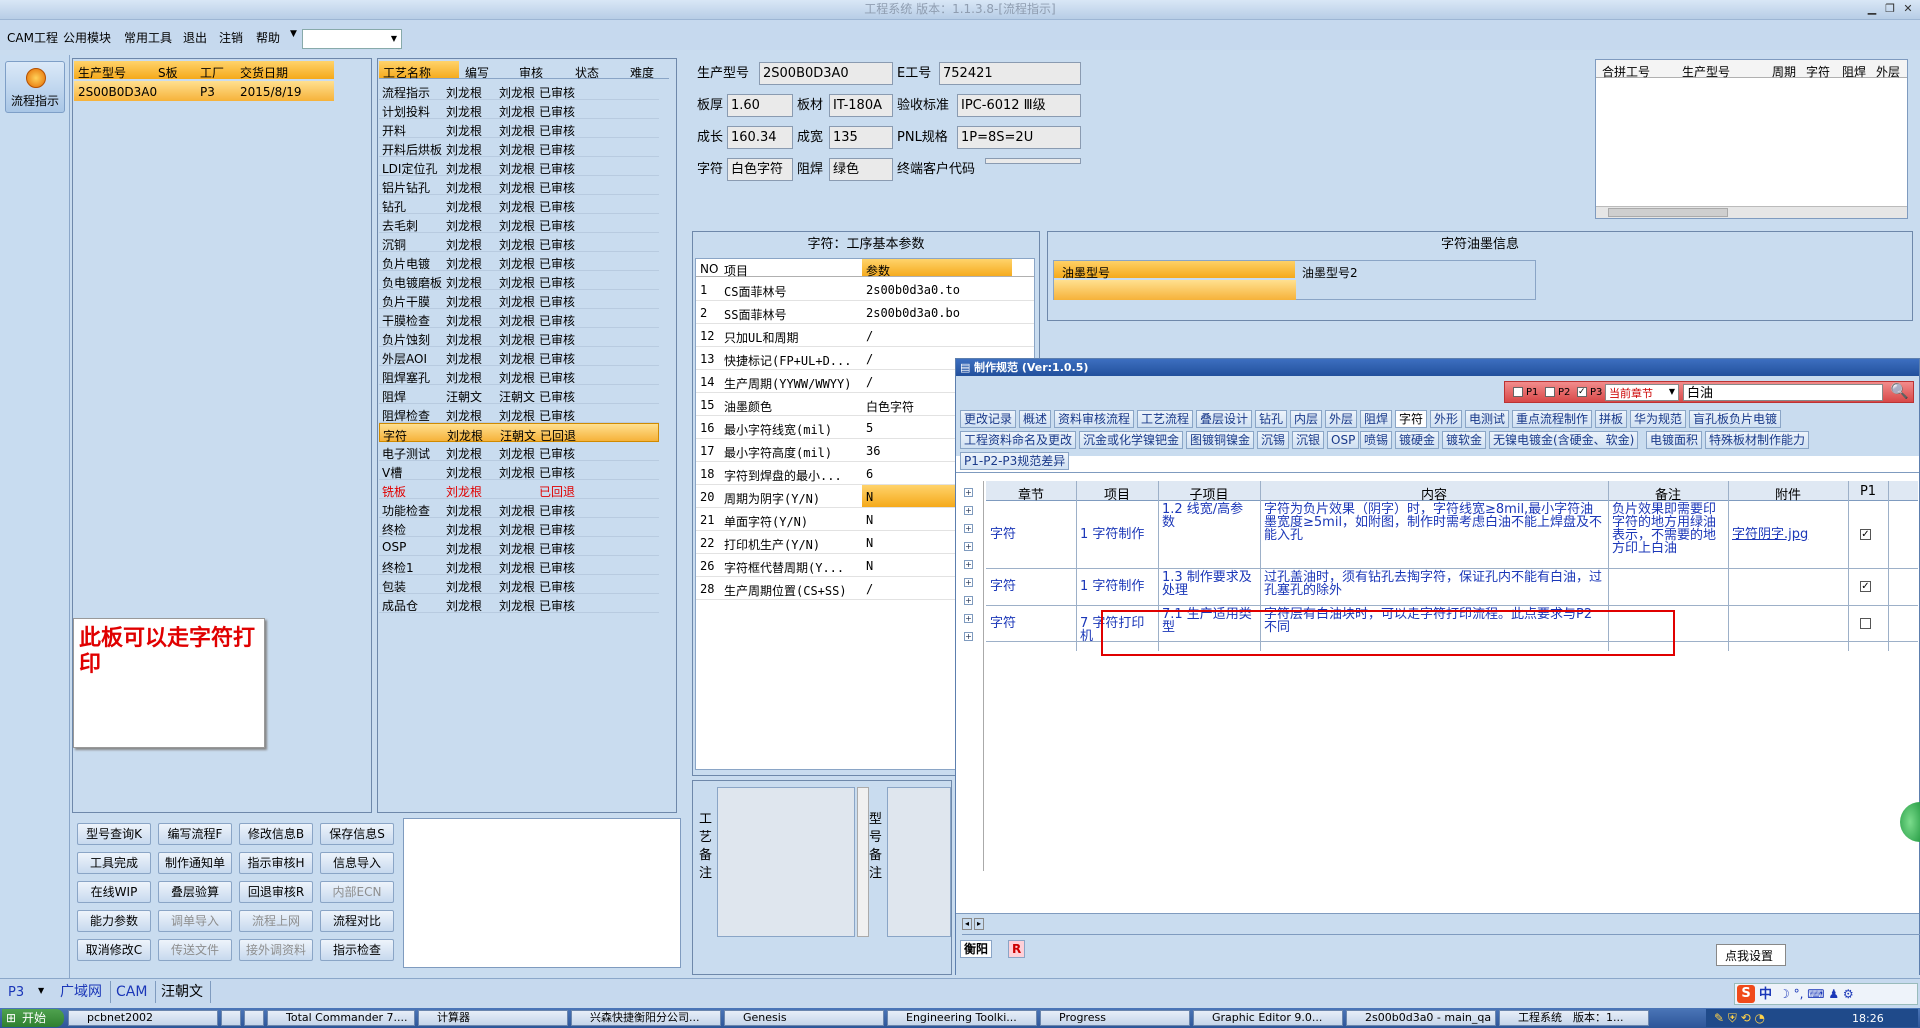 The image size is (1920, 1028). I want to click on action-button-1-1: 制作通知单, so click(195, 863).